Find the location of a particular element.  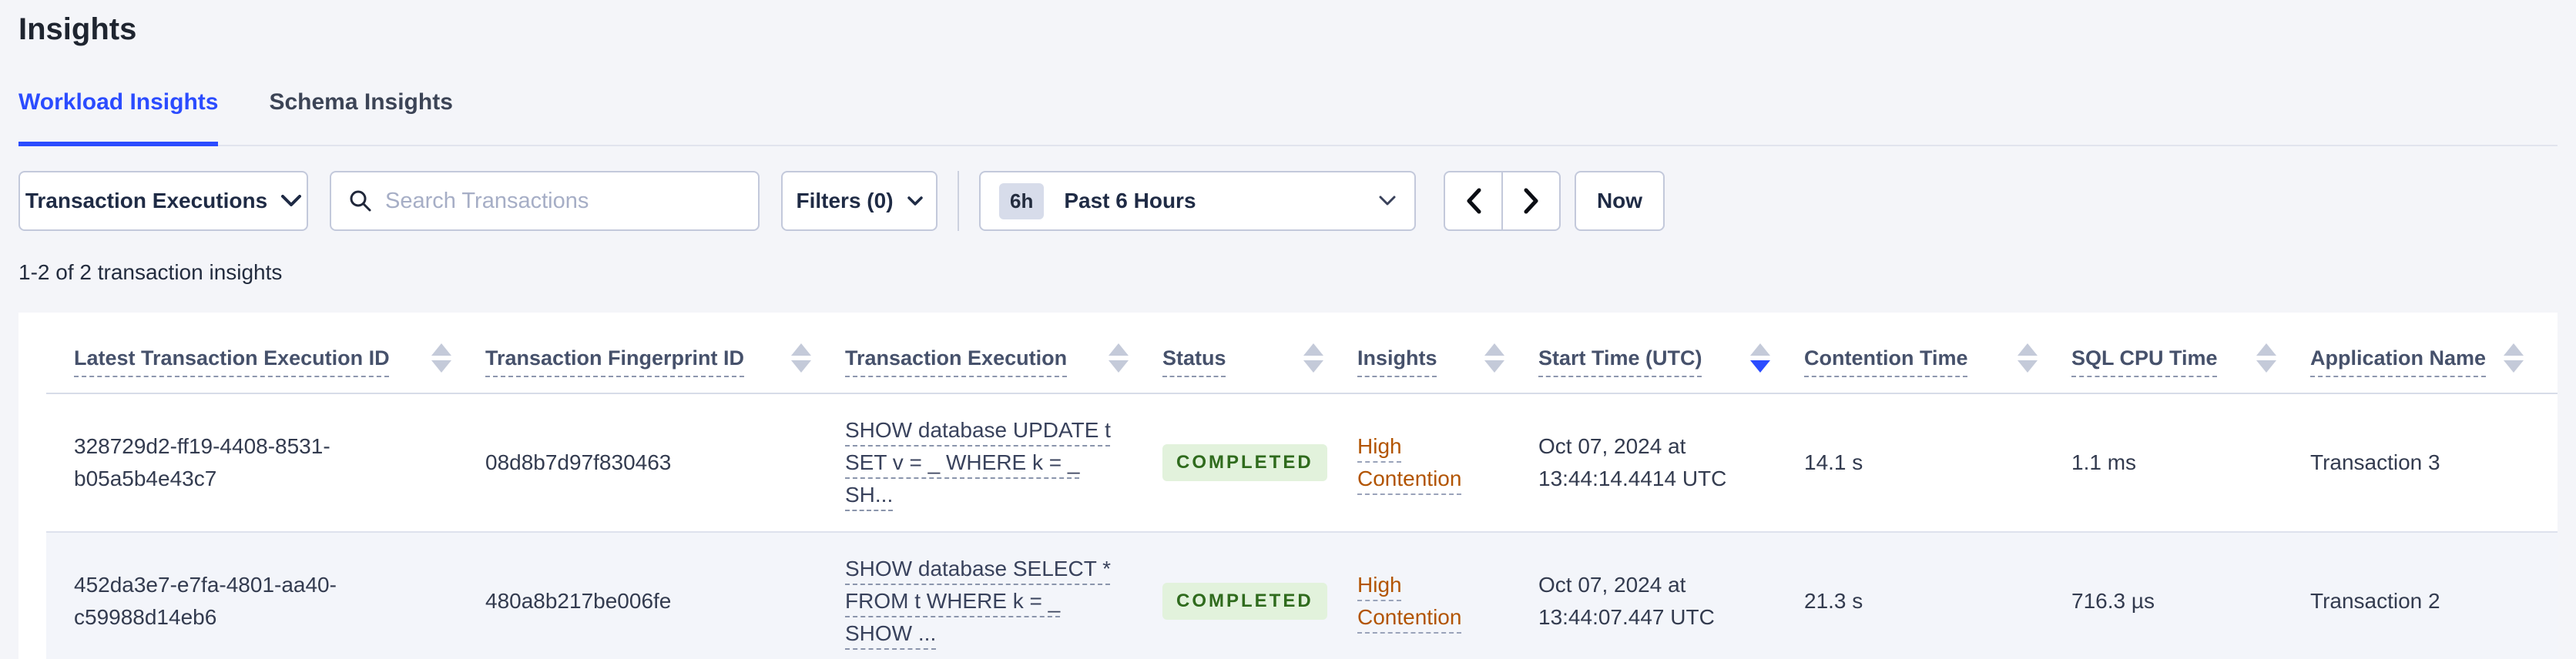

search-box is located at coordinates (545, 201).